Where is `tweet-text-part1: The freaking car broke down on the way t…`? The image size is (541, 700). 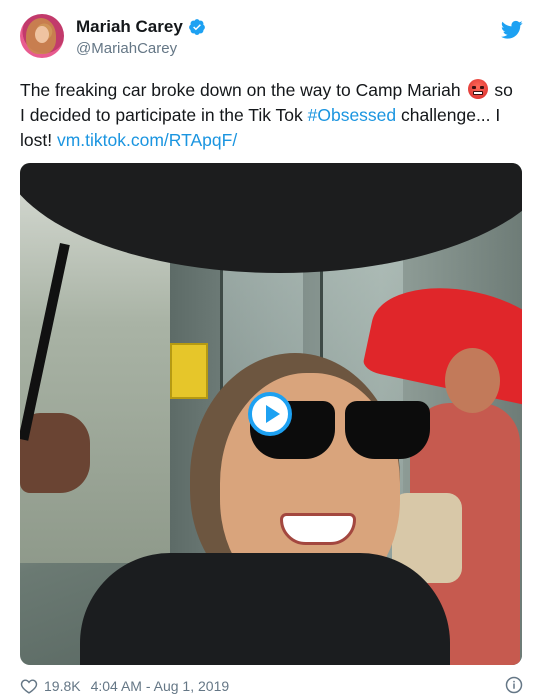 tweet-text-part1: The freaking car broke down on the way t… is located at coordinates (243, 90).